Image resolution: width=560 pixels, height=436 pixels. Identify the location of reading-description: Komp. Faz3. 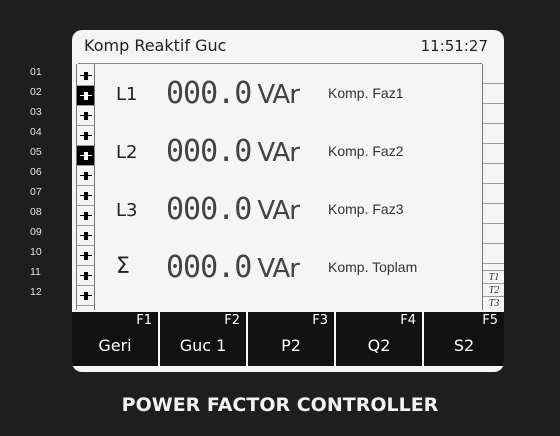
(366, 209).